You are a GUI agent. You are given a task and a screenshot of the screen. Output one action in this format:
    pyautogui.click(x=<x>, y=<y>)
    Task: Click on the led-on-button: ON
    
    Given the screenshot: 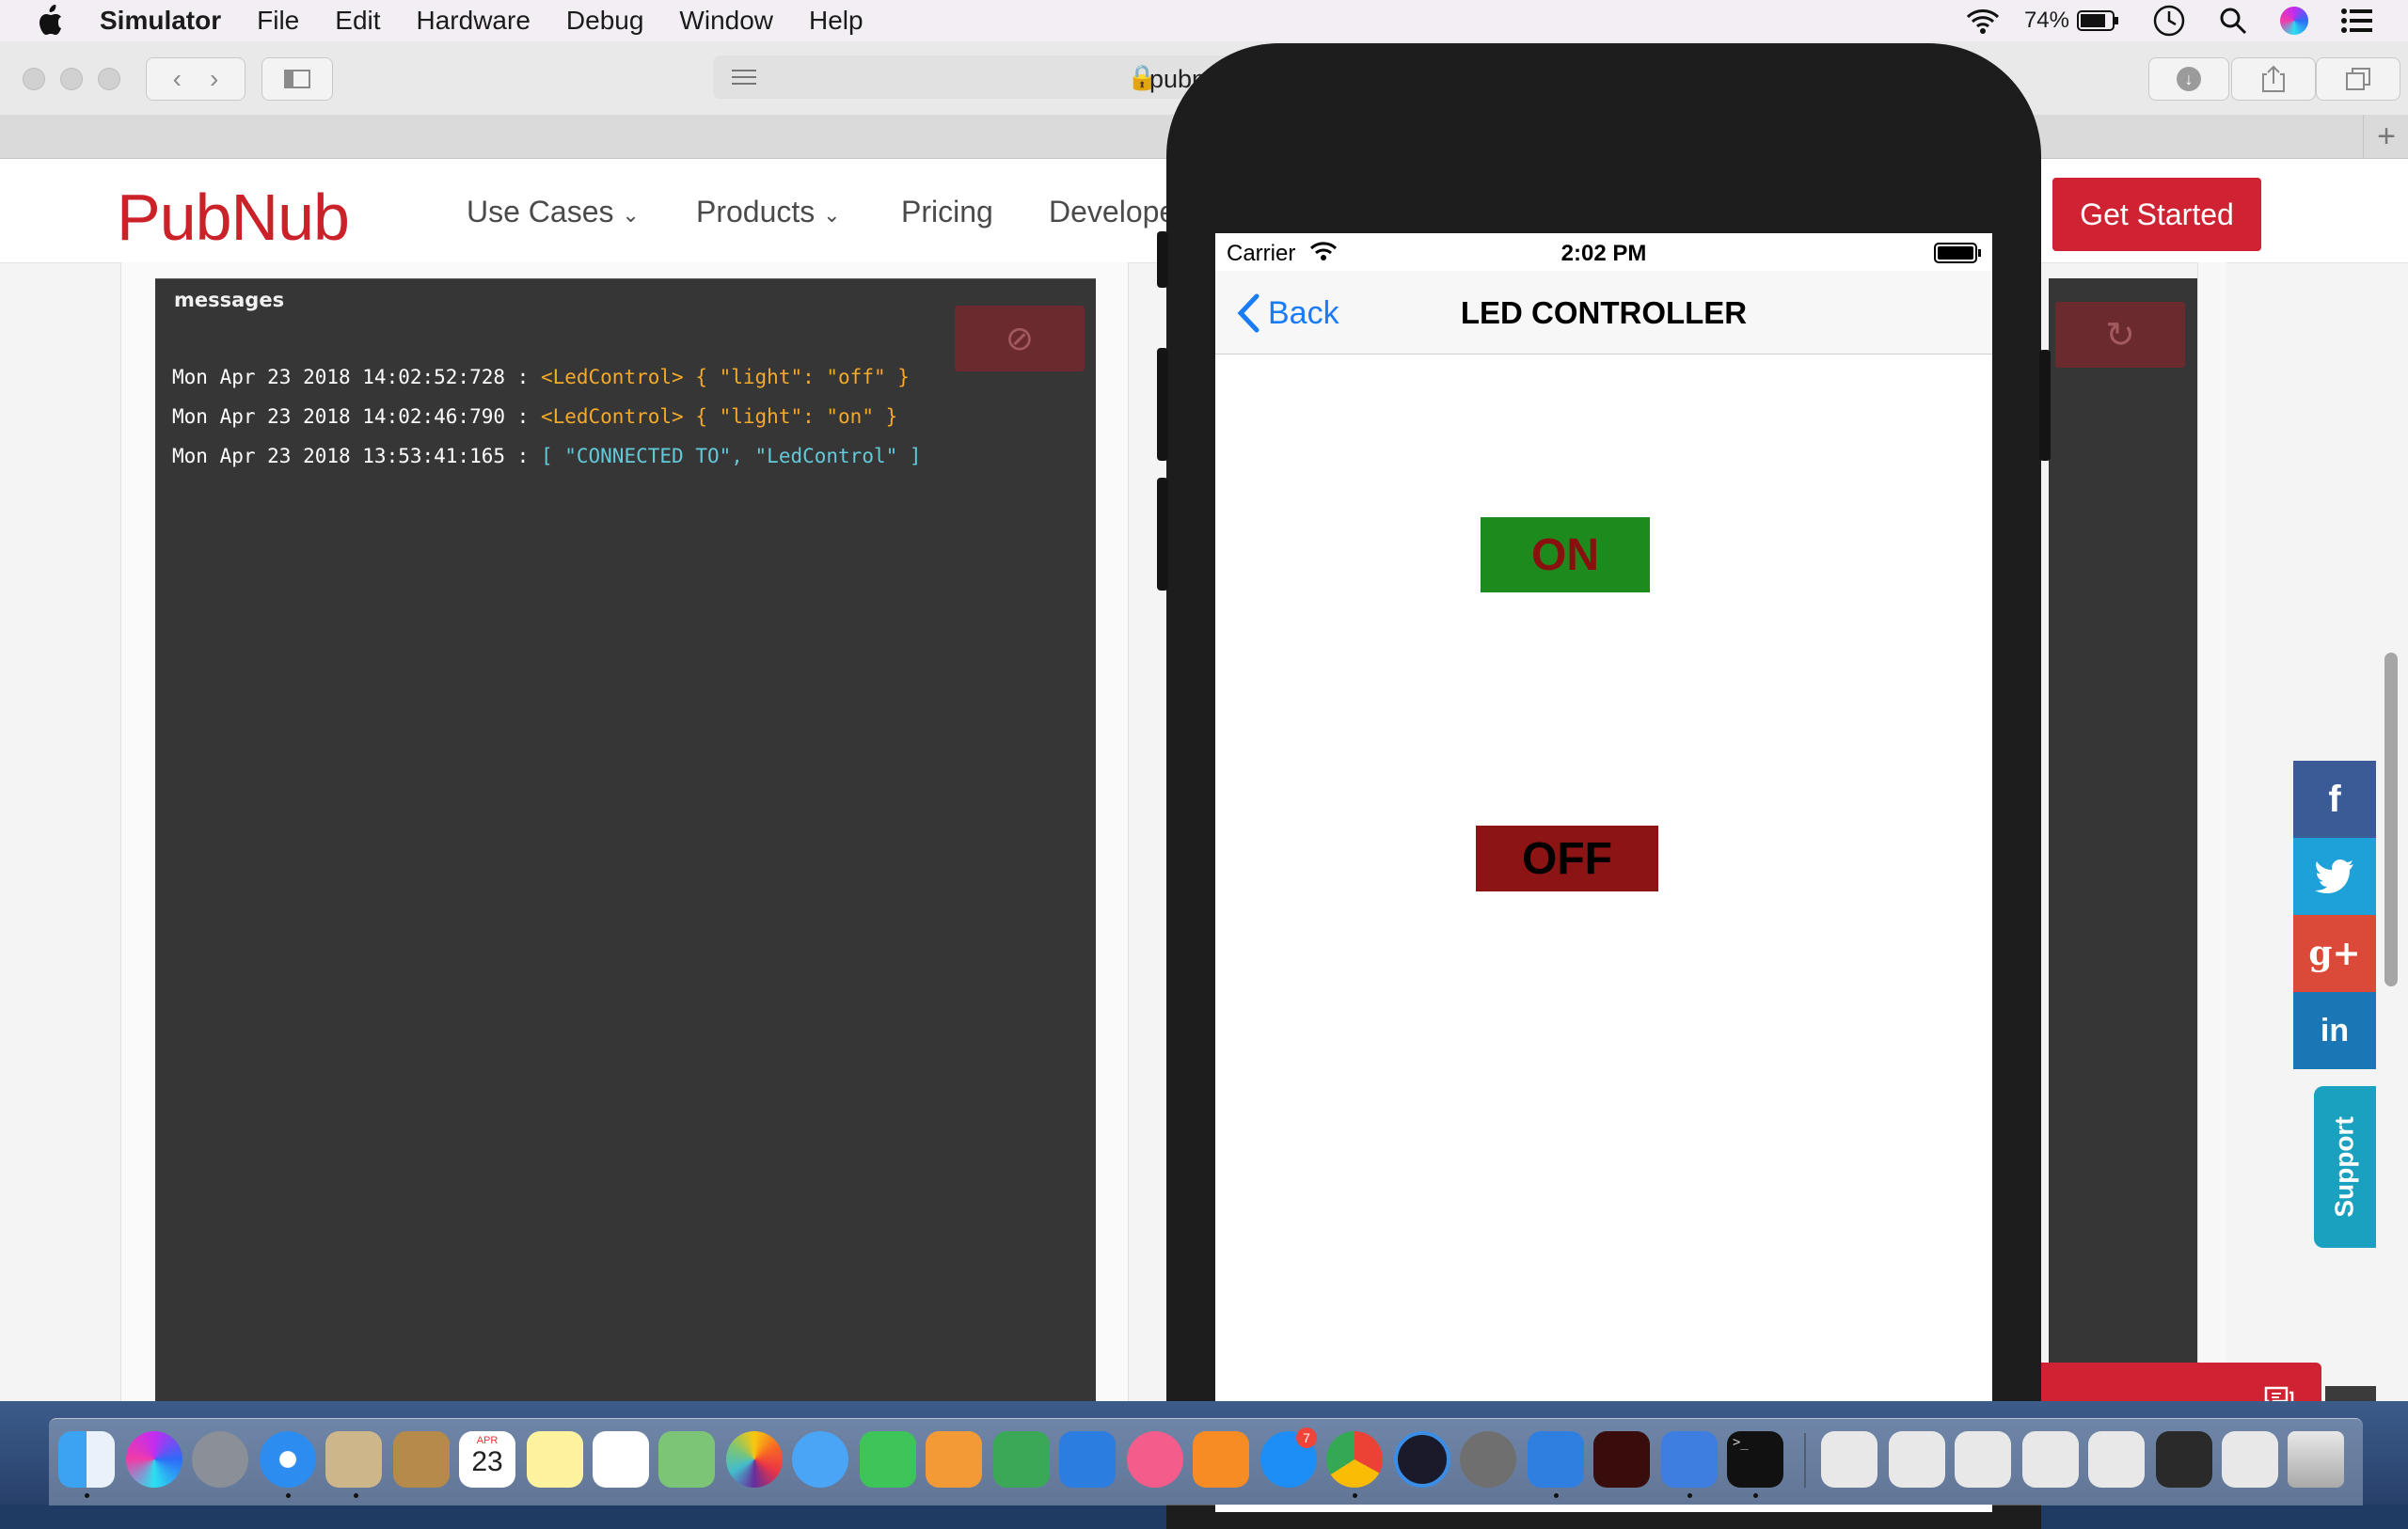 What is the action you would take?
    pyautogui.click(x=1566, y=555)
    